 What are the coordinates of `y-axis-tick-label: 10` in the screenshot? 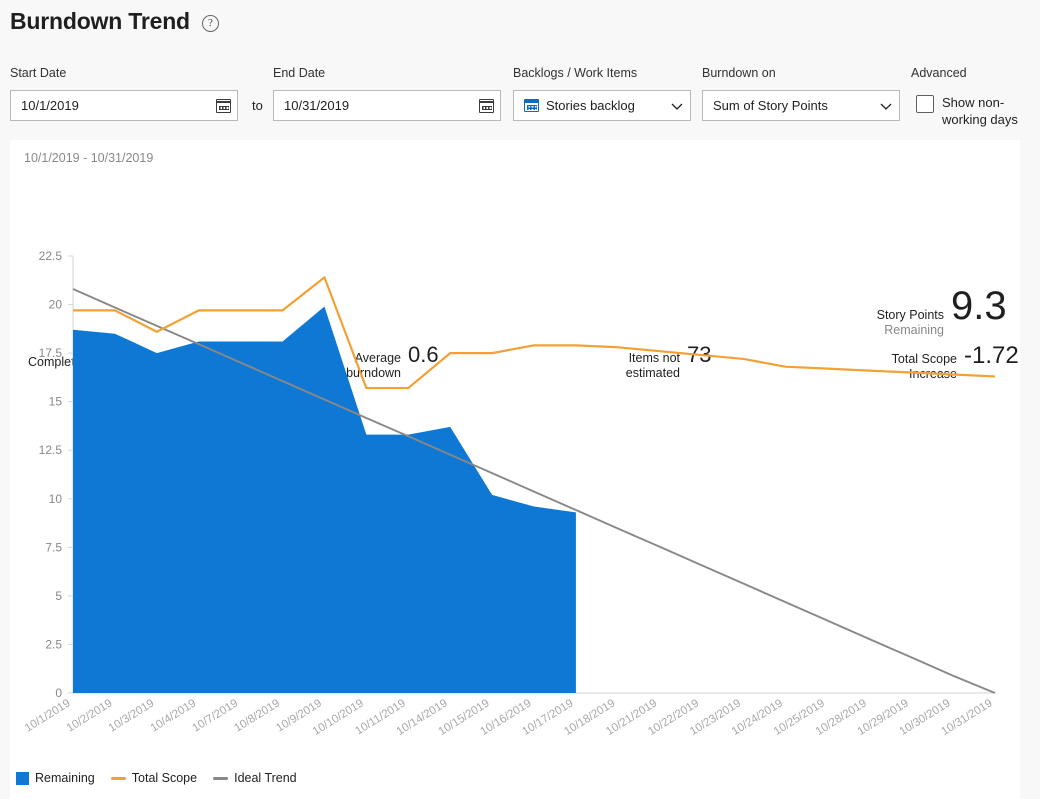 It's located at (56, 499).